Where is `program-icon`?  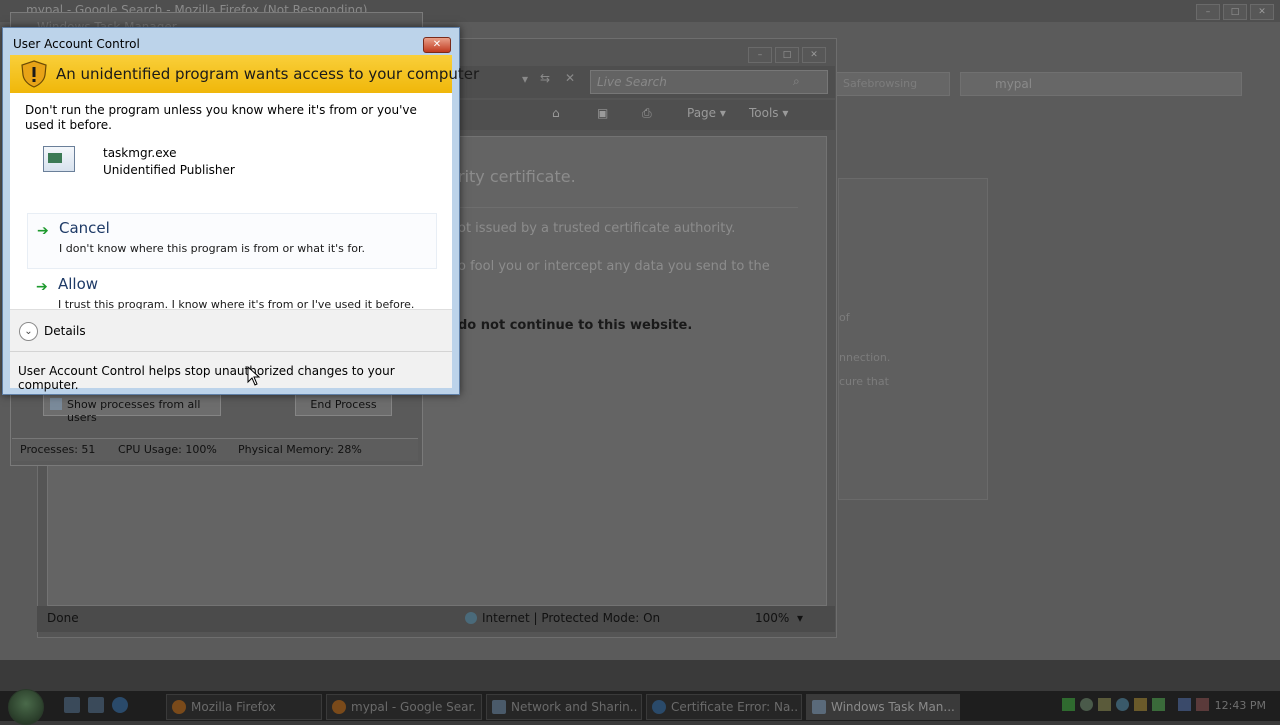
program-icon is located at coordinates (59, 159).